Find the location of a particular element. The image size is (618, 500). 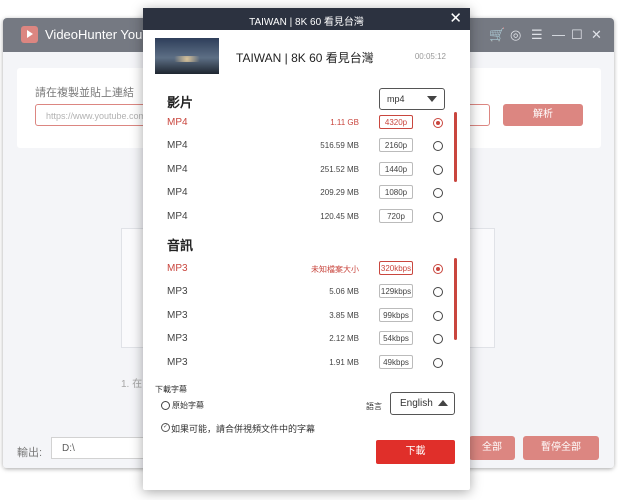

language-select: English is located at coordinates (422, 403).